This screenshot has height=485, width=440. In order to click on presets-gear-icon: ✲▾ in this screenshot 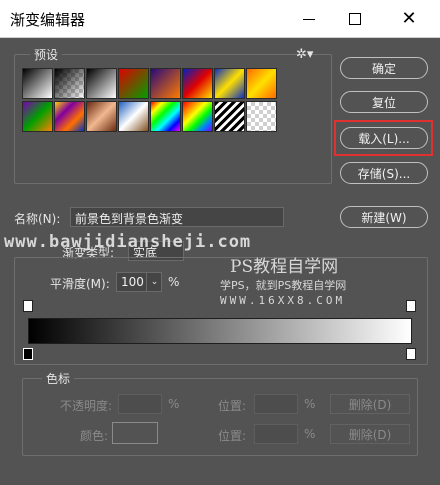, I will do `click(304, 54)`.